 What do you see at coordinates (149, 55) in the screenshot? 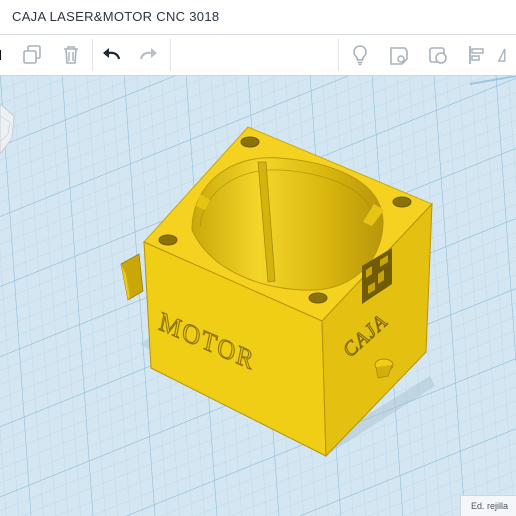
I see `redo-icon` at bounding box center [149, 55].